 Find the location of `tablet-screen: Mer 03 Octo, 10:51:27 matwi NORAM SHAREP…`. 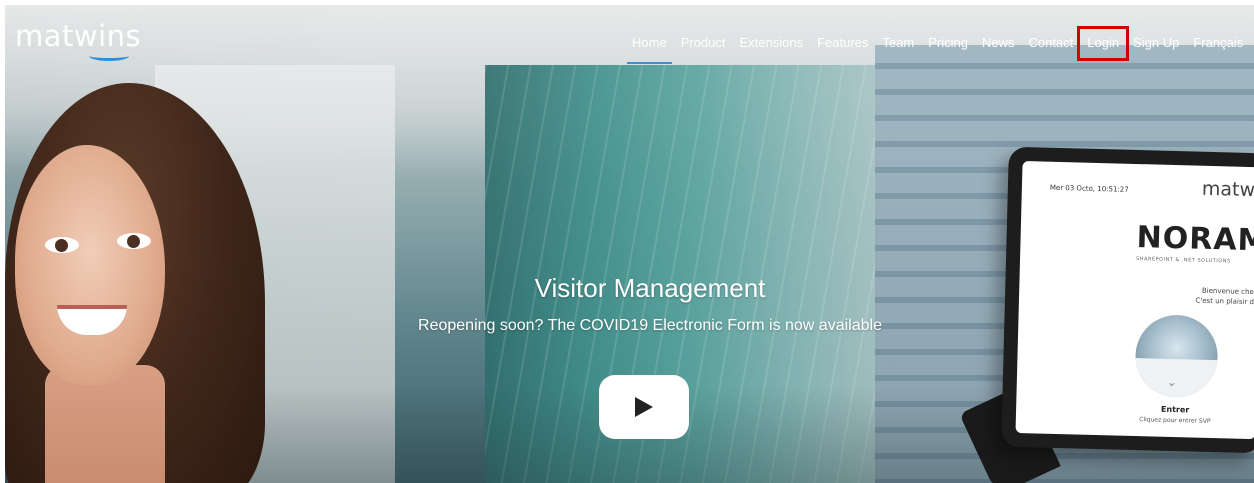

tablet-screen: Mer 03 Octo, 10:51:27 matwi NORAM SHAREP… is located at coordinates (1134, 300).